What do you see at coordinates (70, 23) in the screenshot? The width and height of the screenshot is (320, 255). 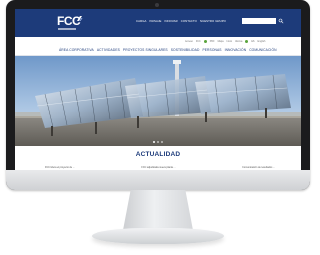 I see `site-logo: FCC` at bounding box center [70, 23].